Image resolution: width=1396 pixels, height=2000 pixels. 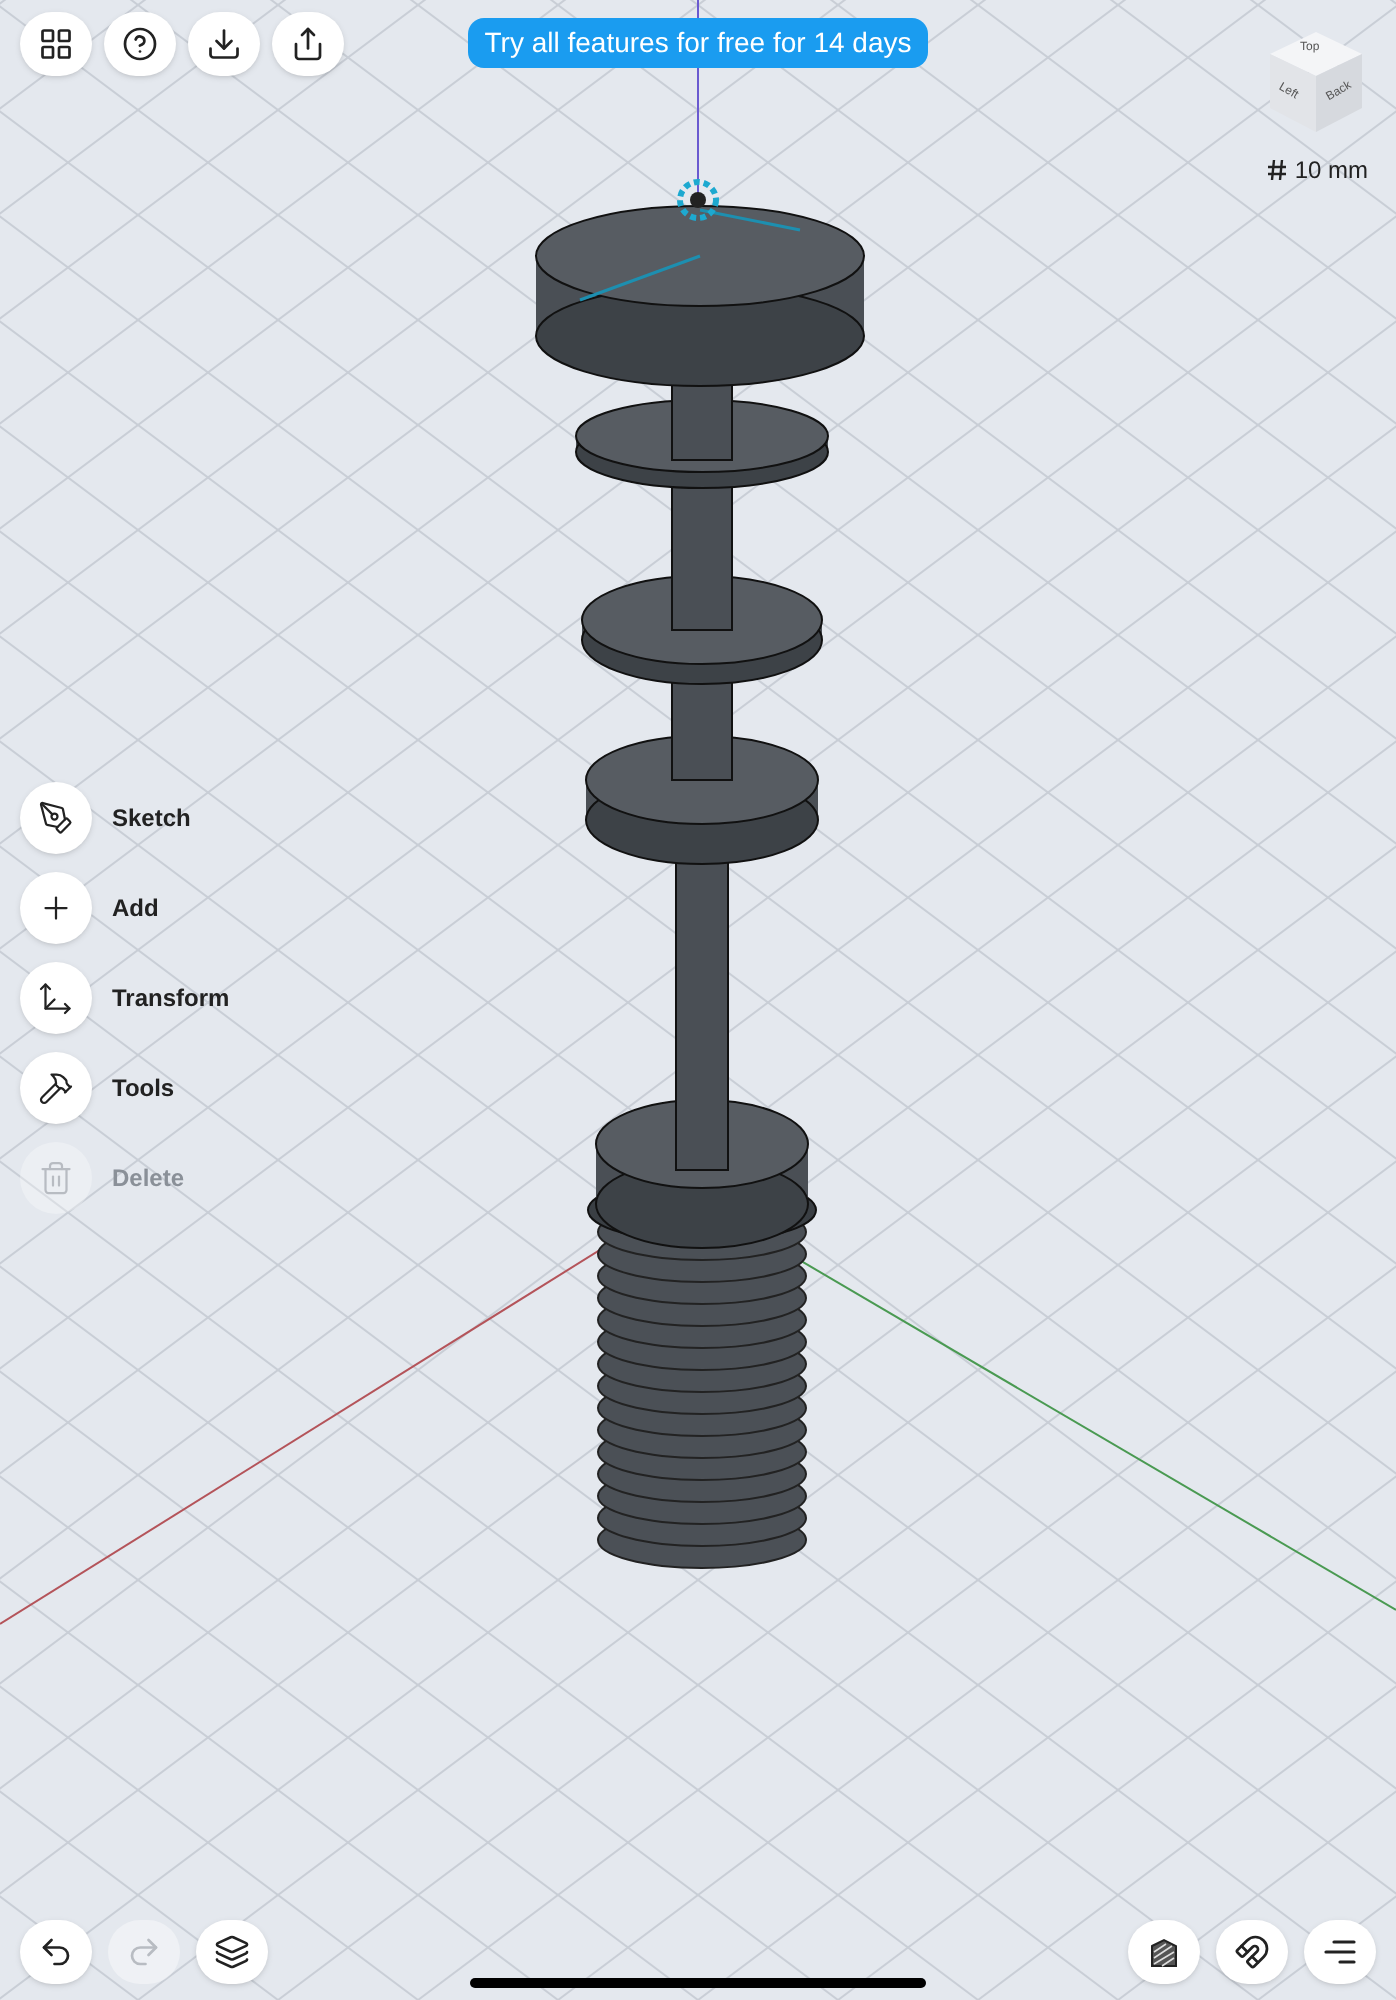 I want to click on import-button, so click(x=224, y=44).